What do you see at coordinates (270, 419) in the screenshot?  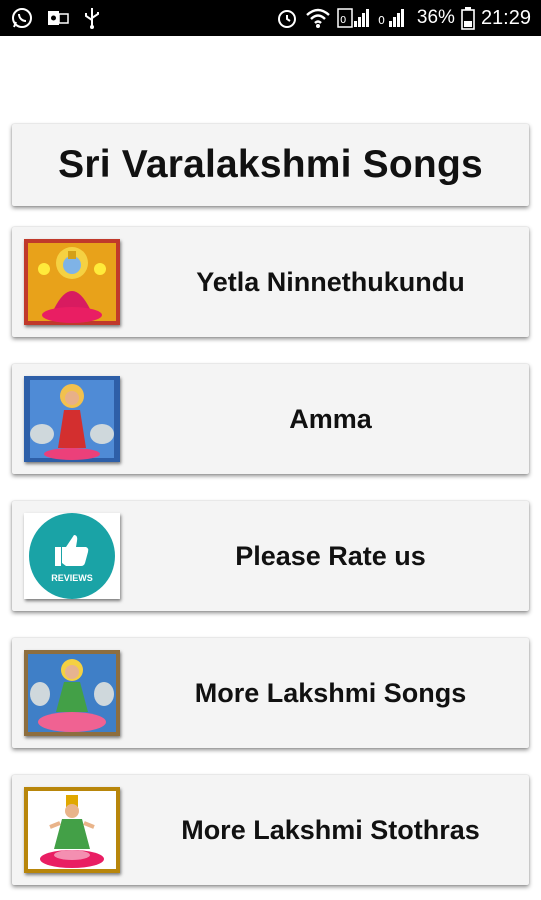 I see `menu-item-amma: Amma` at bounding box center [270, 419].